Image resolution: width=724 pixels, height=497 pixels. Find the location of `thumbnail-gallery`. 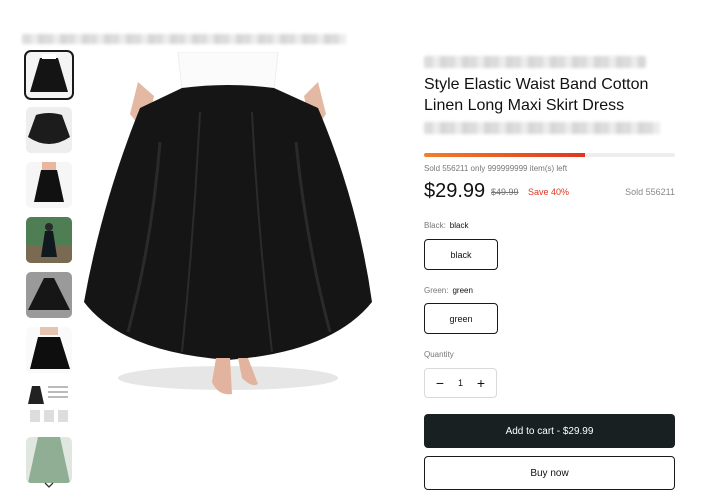

thumbnail-gallery is located at coordinates (49, 271).